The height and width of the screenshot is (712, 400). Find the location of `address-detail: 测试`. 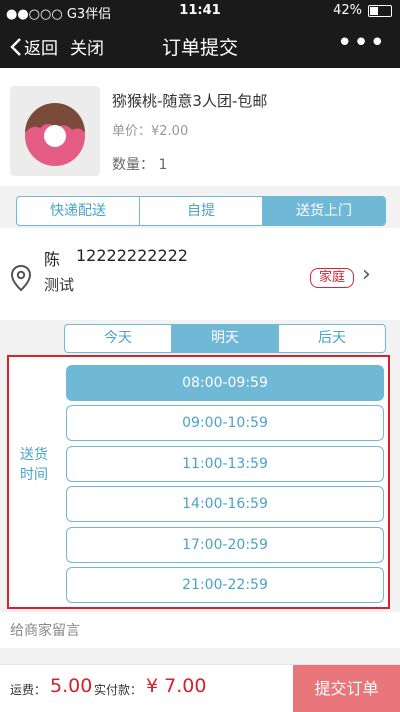

address-detail: 测试 is located at coordinates (59, 285).